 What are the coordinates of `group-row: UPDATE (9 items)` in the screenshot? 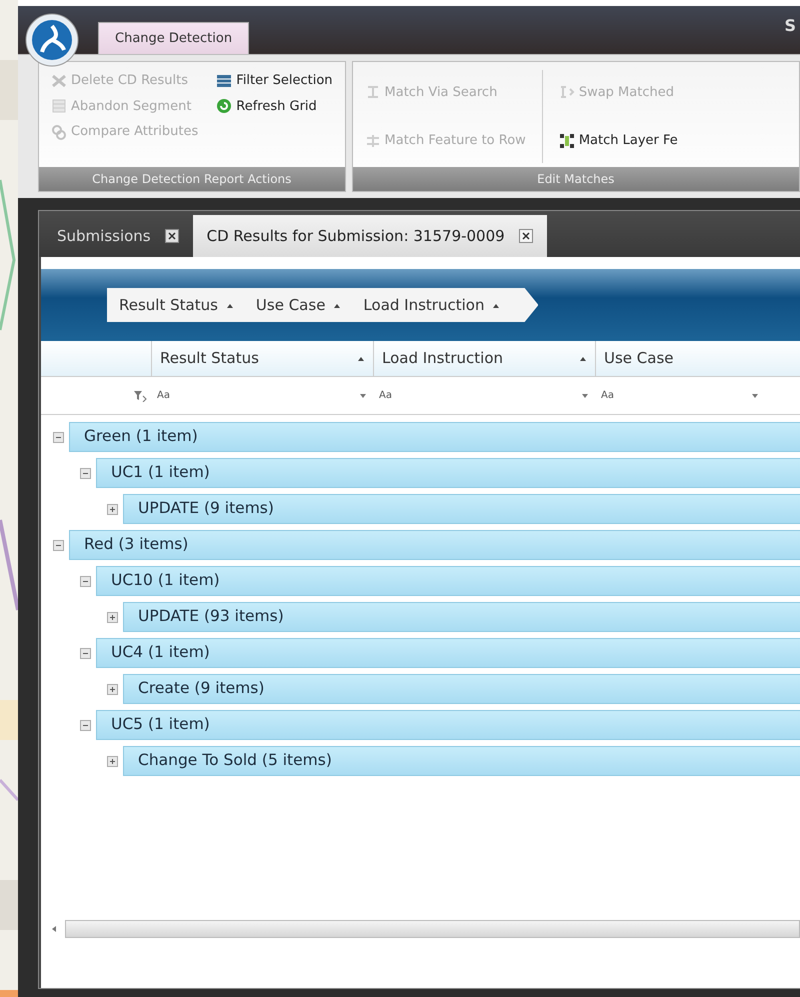 It's located at (461, 509).